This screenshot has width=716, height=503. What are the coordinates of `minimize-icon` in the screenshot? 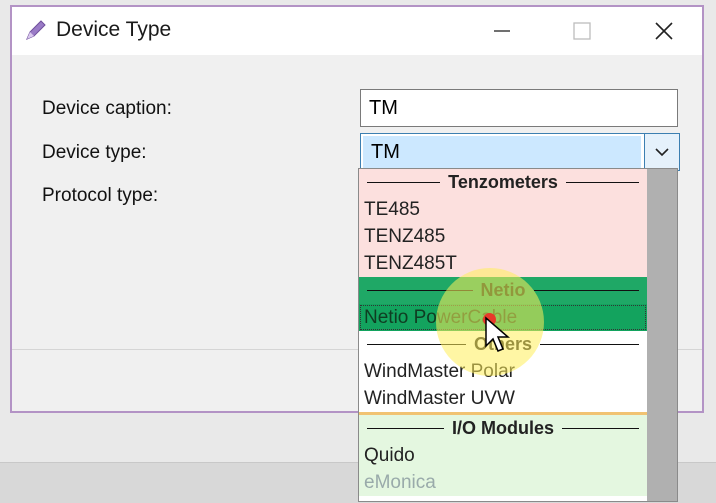 It's located at (502, 31).